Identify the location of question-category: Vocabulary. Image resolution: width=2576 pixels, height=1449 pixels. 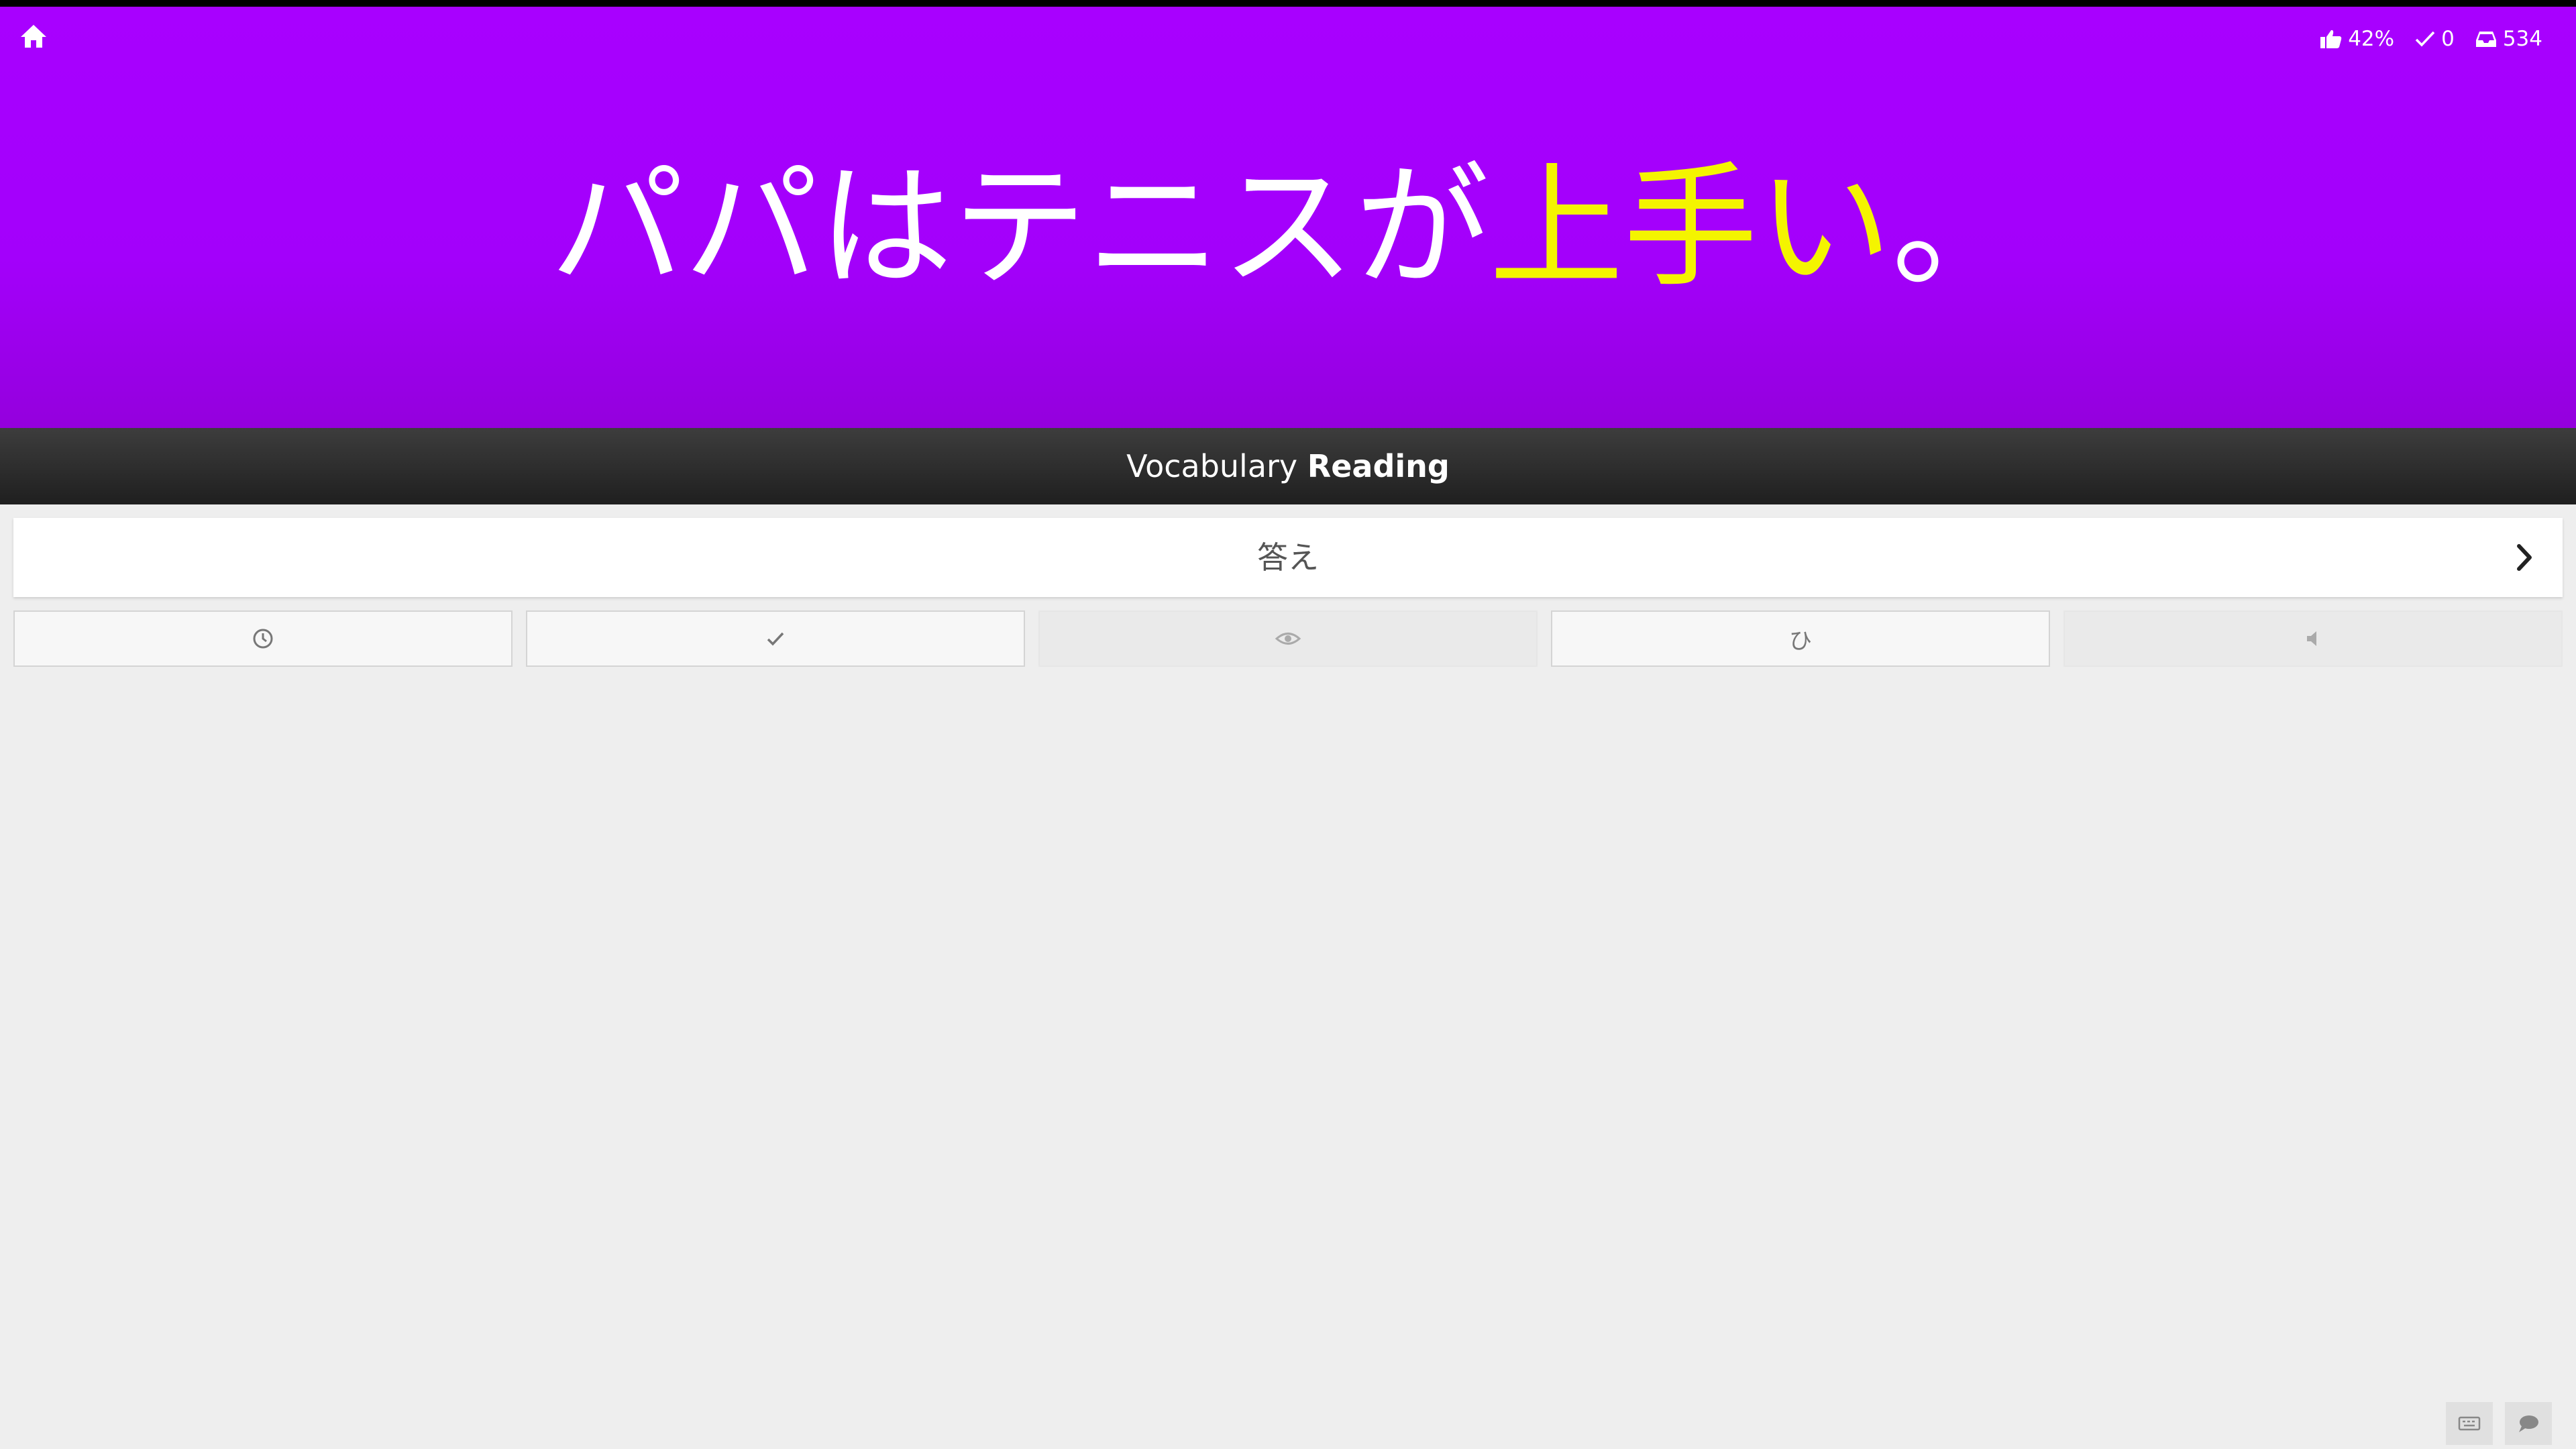
(1212, 466).